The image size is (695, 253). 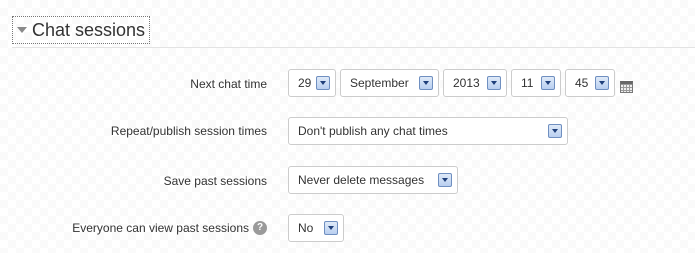 What do you see at coordinates (373, 131) in the screenshot?
I see `repeat-publish-value: Don't publish any chat times` at bounding box center [373, 131].